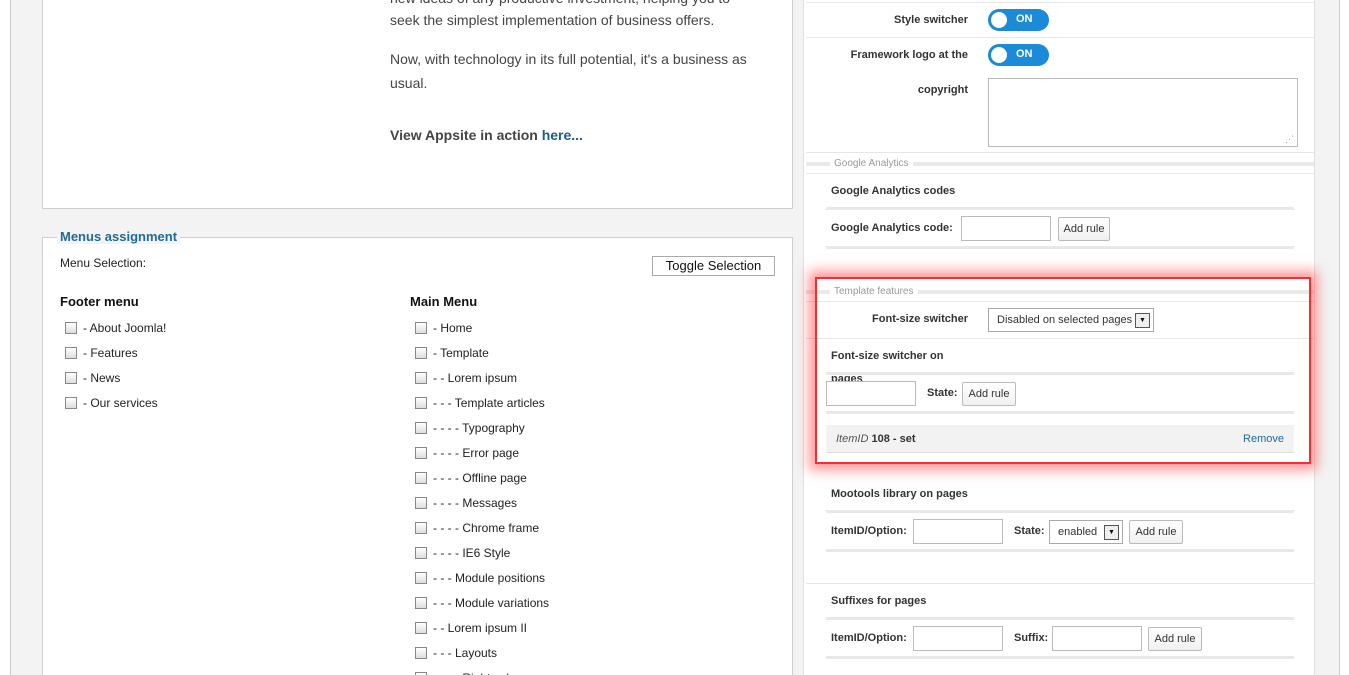 This screenshot has width=1349, height=675. I want to click on main-menu-item-label: - - - - Right column, so click(482, 673).